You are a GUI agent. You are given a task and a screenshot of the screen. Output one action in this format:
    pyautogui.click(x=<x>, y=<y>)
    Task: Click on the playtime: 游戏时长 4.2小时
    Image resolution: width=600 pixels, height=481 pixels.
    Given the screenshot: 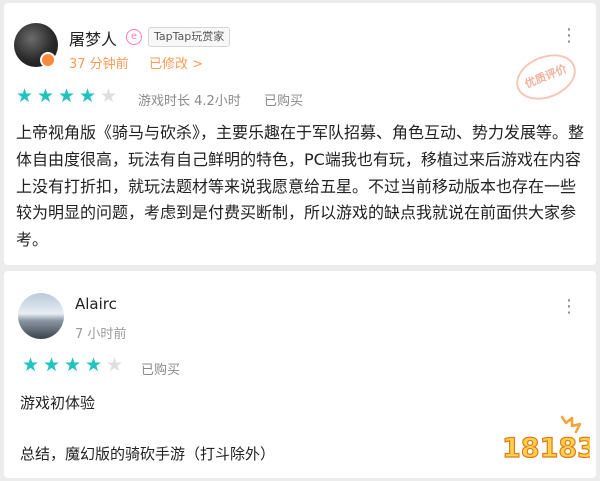 What is the action you would take?
    pyautogui.click(x=189, y=101)
    